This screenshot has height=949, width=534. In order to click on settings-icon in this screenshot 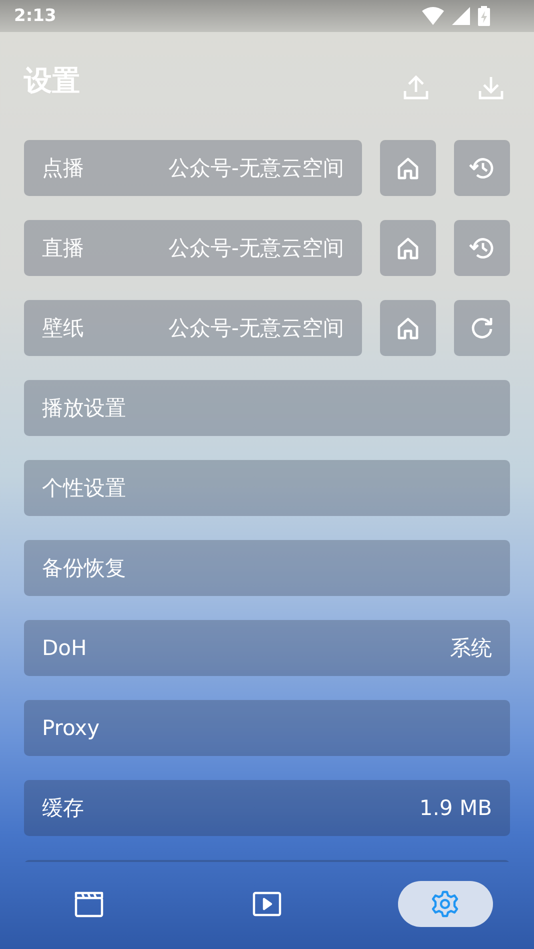, I will do `click(445, 904)`.